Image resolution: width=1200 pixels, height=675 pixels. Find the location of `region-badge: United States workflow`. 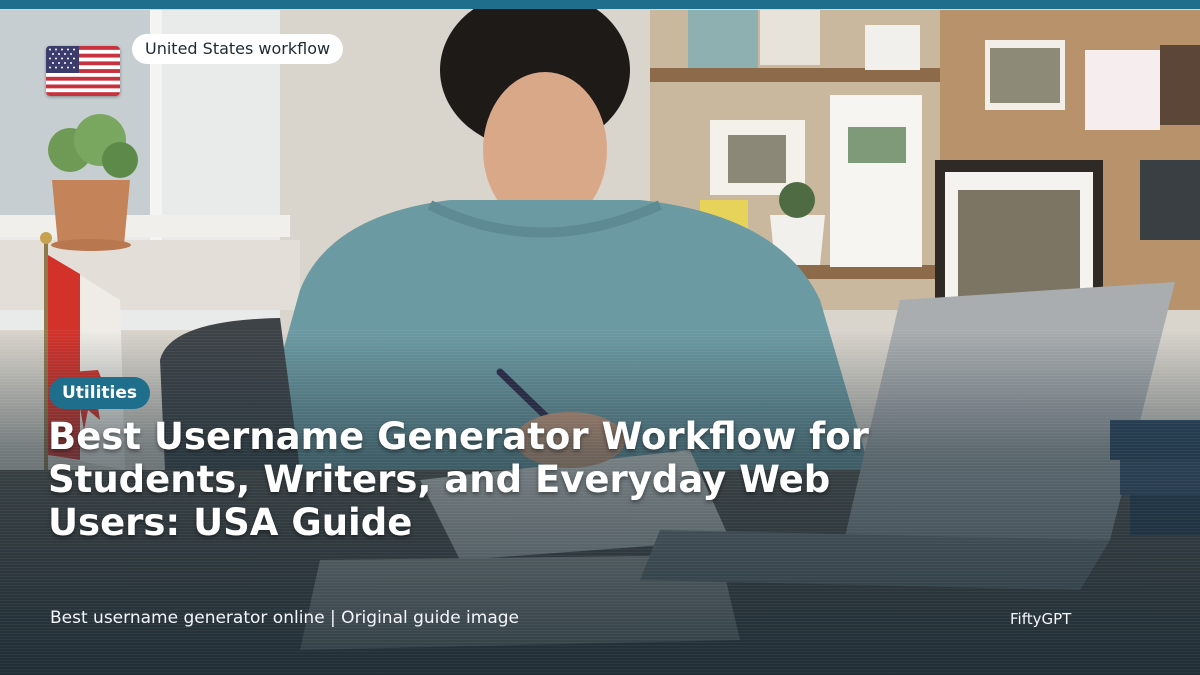

region-badge: United States workflow is located at coordinates (238, 49).